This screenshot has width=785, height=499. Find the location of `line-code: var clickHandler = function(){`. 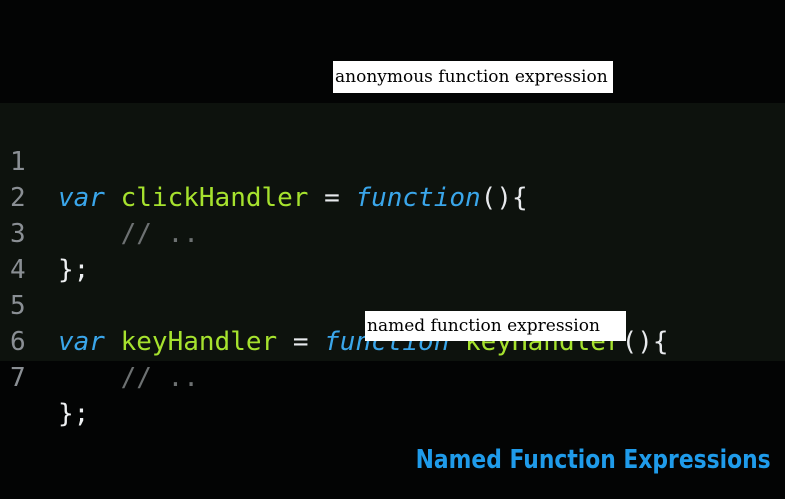

line-code: var clickHandler = function(){ is located at coordinates (293, 198).